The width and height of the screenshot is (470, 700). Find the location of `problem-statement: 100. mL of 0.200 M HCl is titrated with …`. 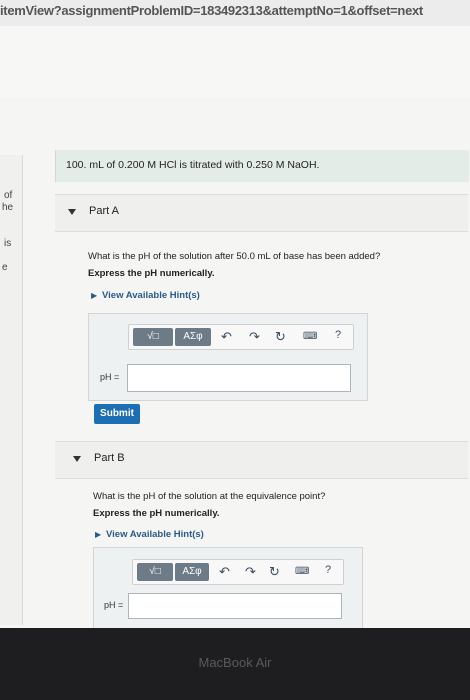

problem-statement: 100. mL of 0.200 M HCl is titrated with … is located at coordinates (193, 165).